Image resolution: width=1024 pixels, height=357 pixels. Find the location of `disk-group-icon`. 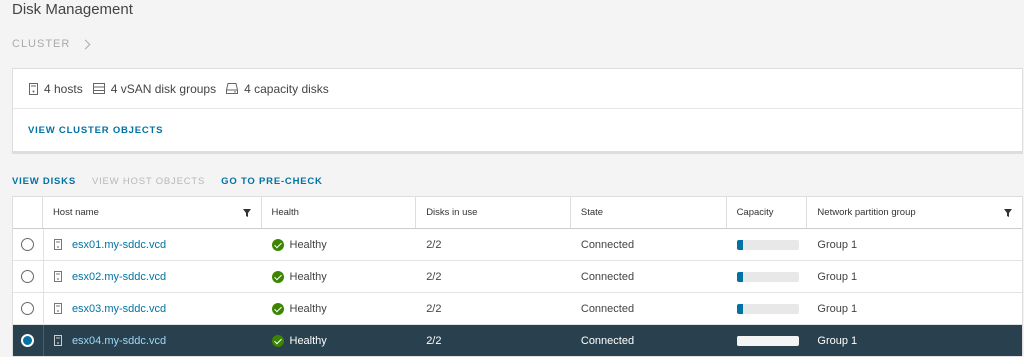

disk-group-icon is located at coordinates (98, 88).